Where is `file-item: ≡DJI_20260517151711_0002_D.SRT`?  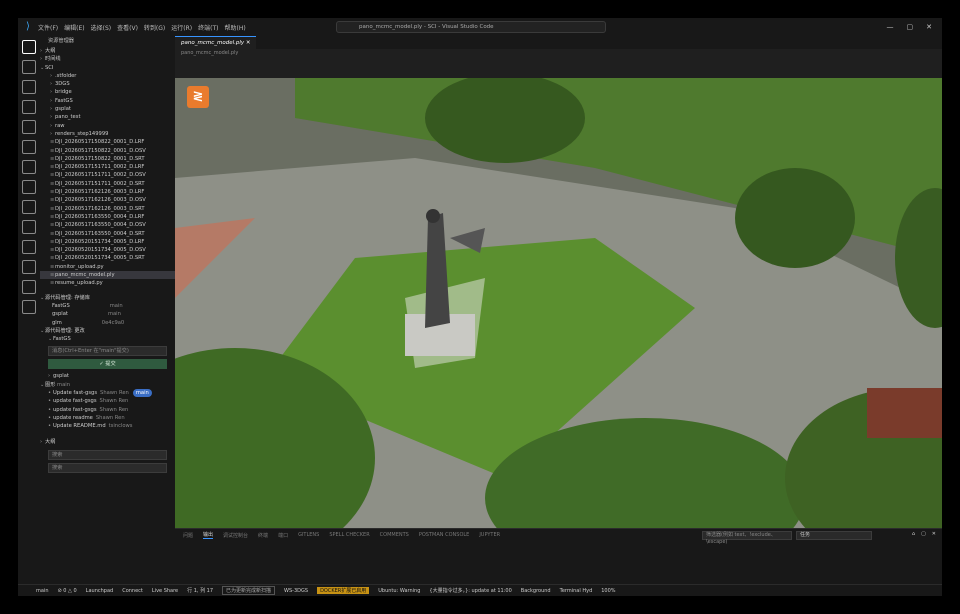
file-item: ≡DJI_20260517151711_0002_D.SRT is located at coordinates (107, 184).